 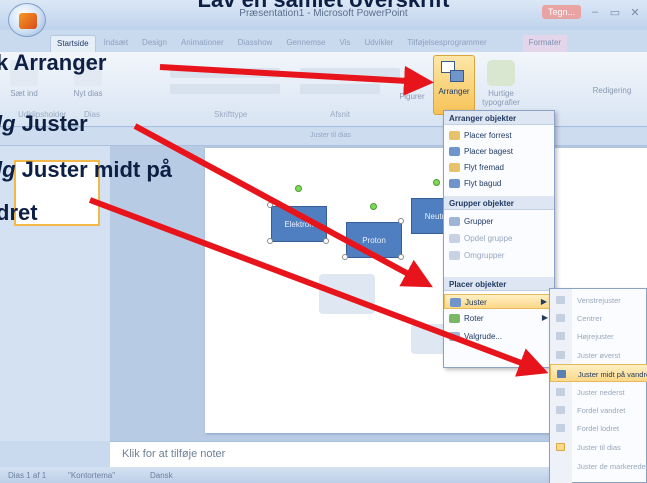 What do you see at coordinates (296, 80) in the screenshot?
I see `arrow-to-arranger` at bounding box center [296, 80].